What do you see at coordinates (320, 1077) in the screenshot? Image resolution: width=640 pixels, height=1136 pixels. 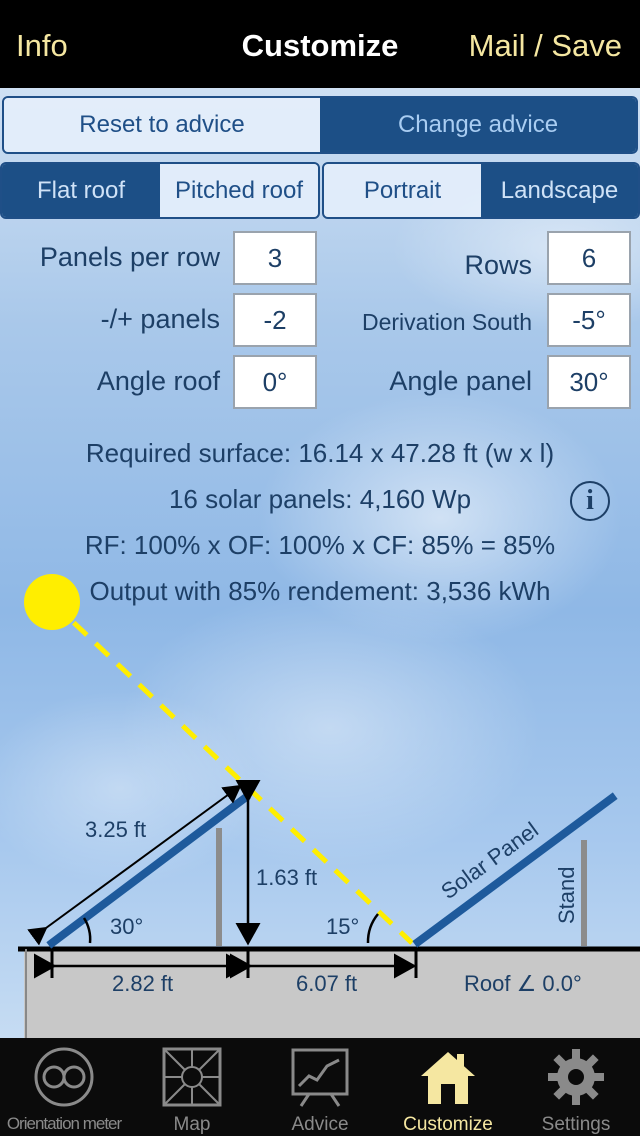 I see `advice-chart-icon` at bounding box center [320, 1077].